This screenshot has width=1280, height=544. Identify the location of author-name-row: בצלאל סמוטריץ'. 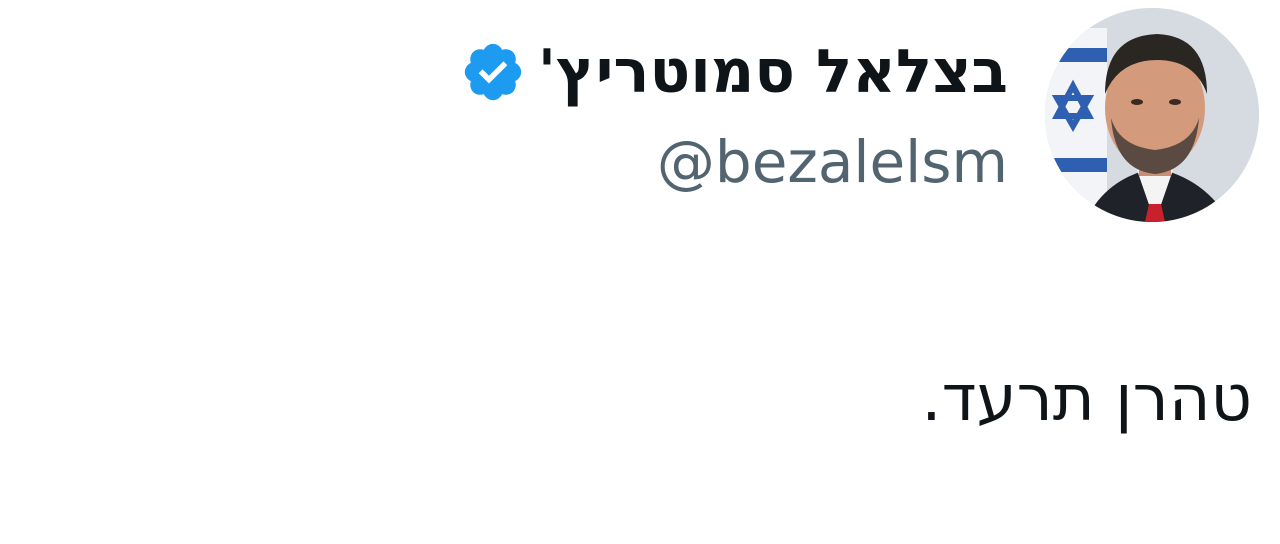
(734, 72).